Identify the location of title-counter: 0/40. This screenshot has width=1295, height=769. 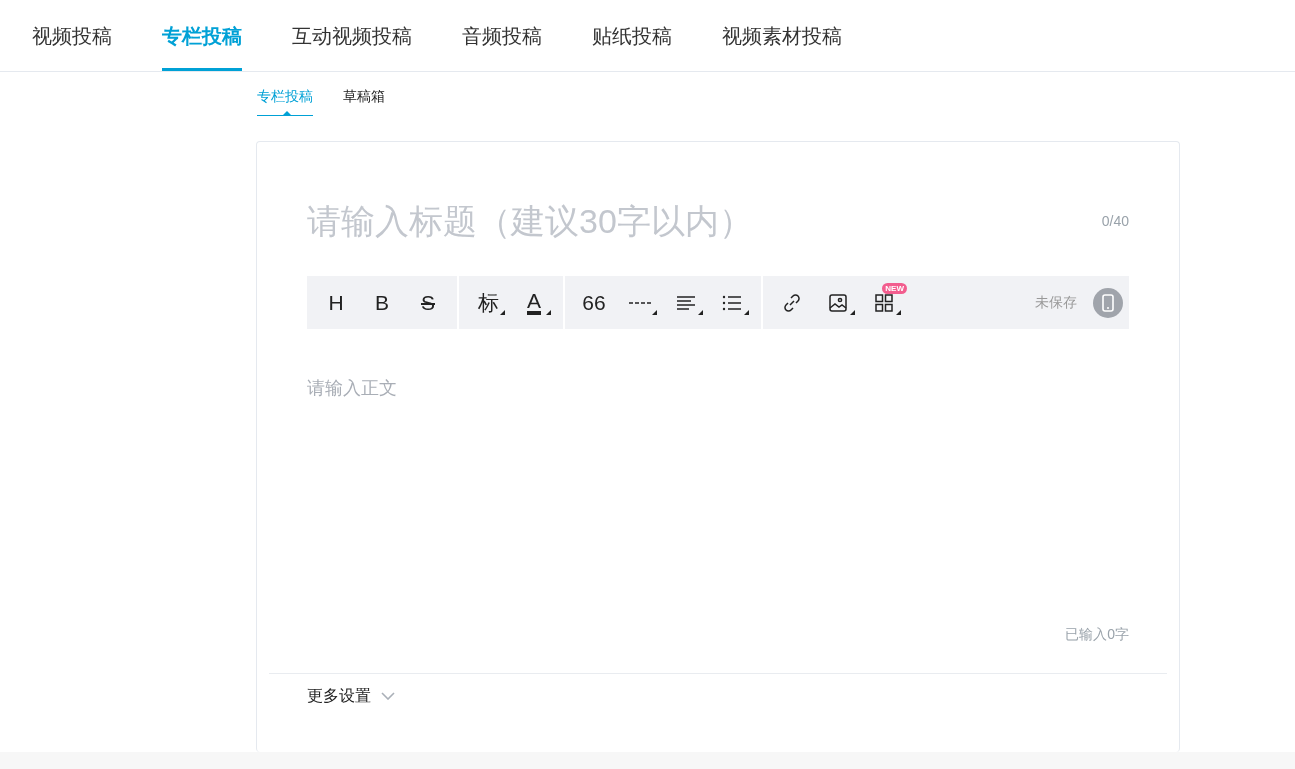
(1115, 221).